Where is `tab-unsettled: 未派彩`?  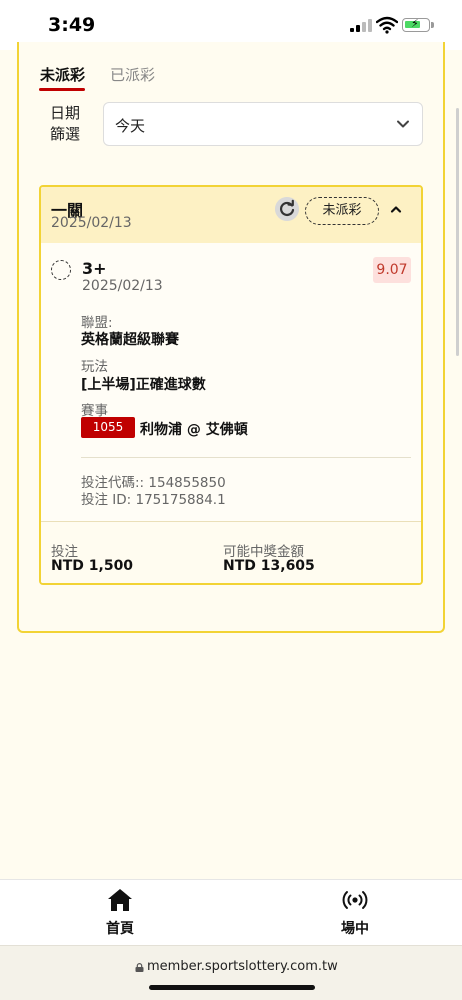 tab-unsettled: 未派彩 is located at coordinates (62, 77).